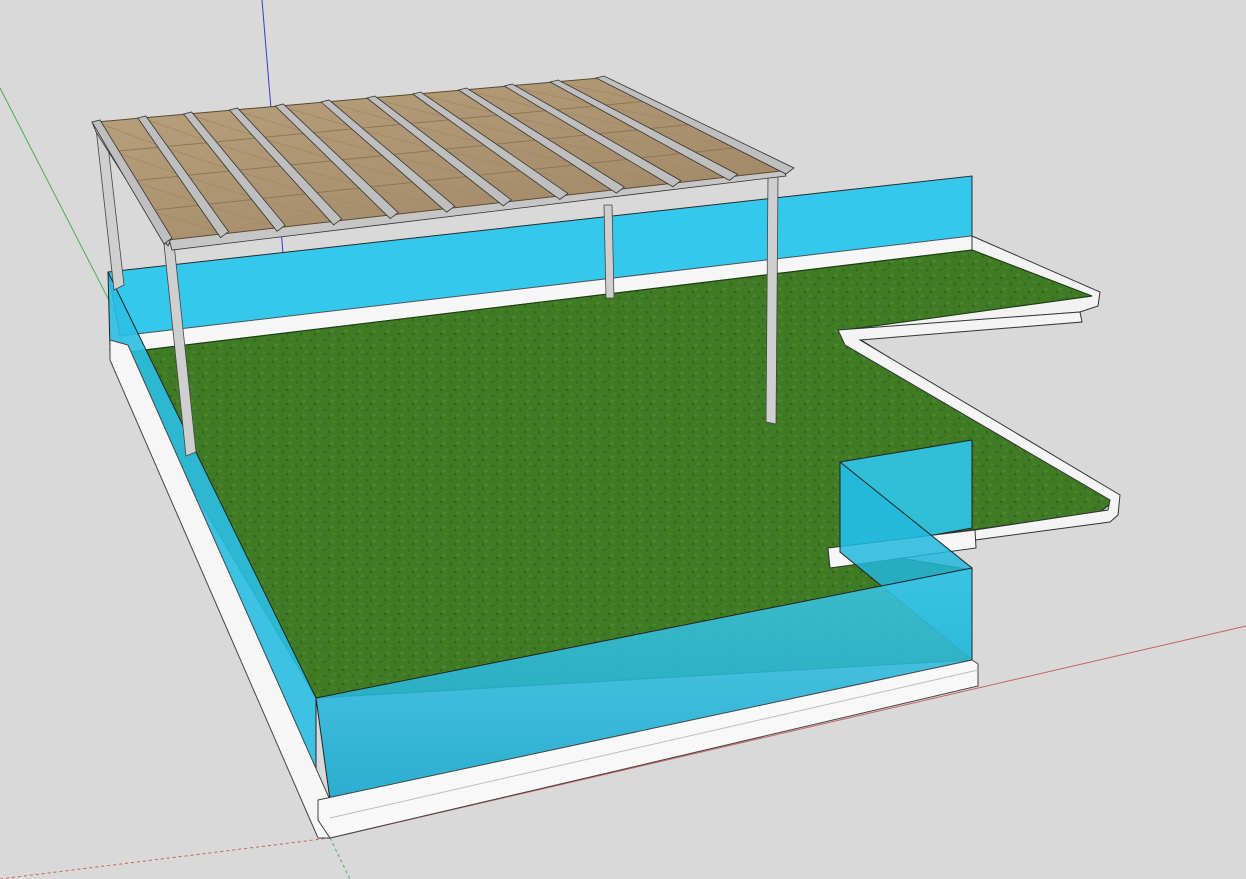  What do you see at coordinates (165, 858) in the screenshot?
I see `axis-red-negative` at bounding box center [165, 858].